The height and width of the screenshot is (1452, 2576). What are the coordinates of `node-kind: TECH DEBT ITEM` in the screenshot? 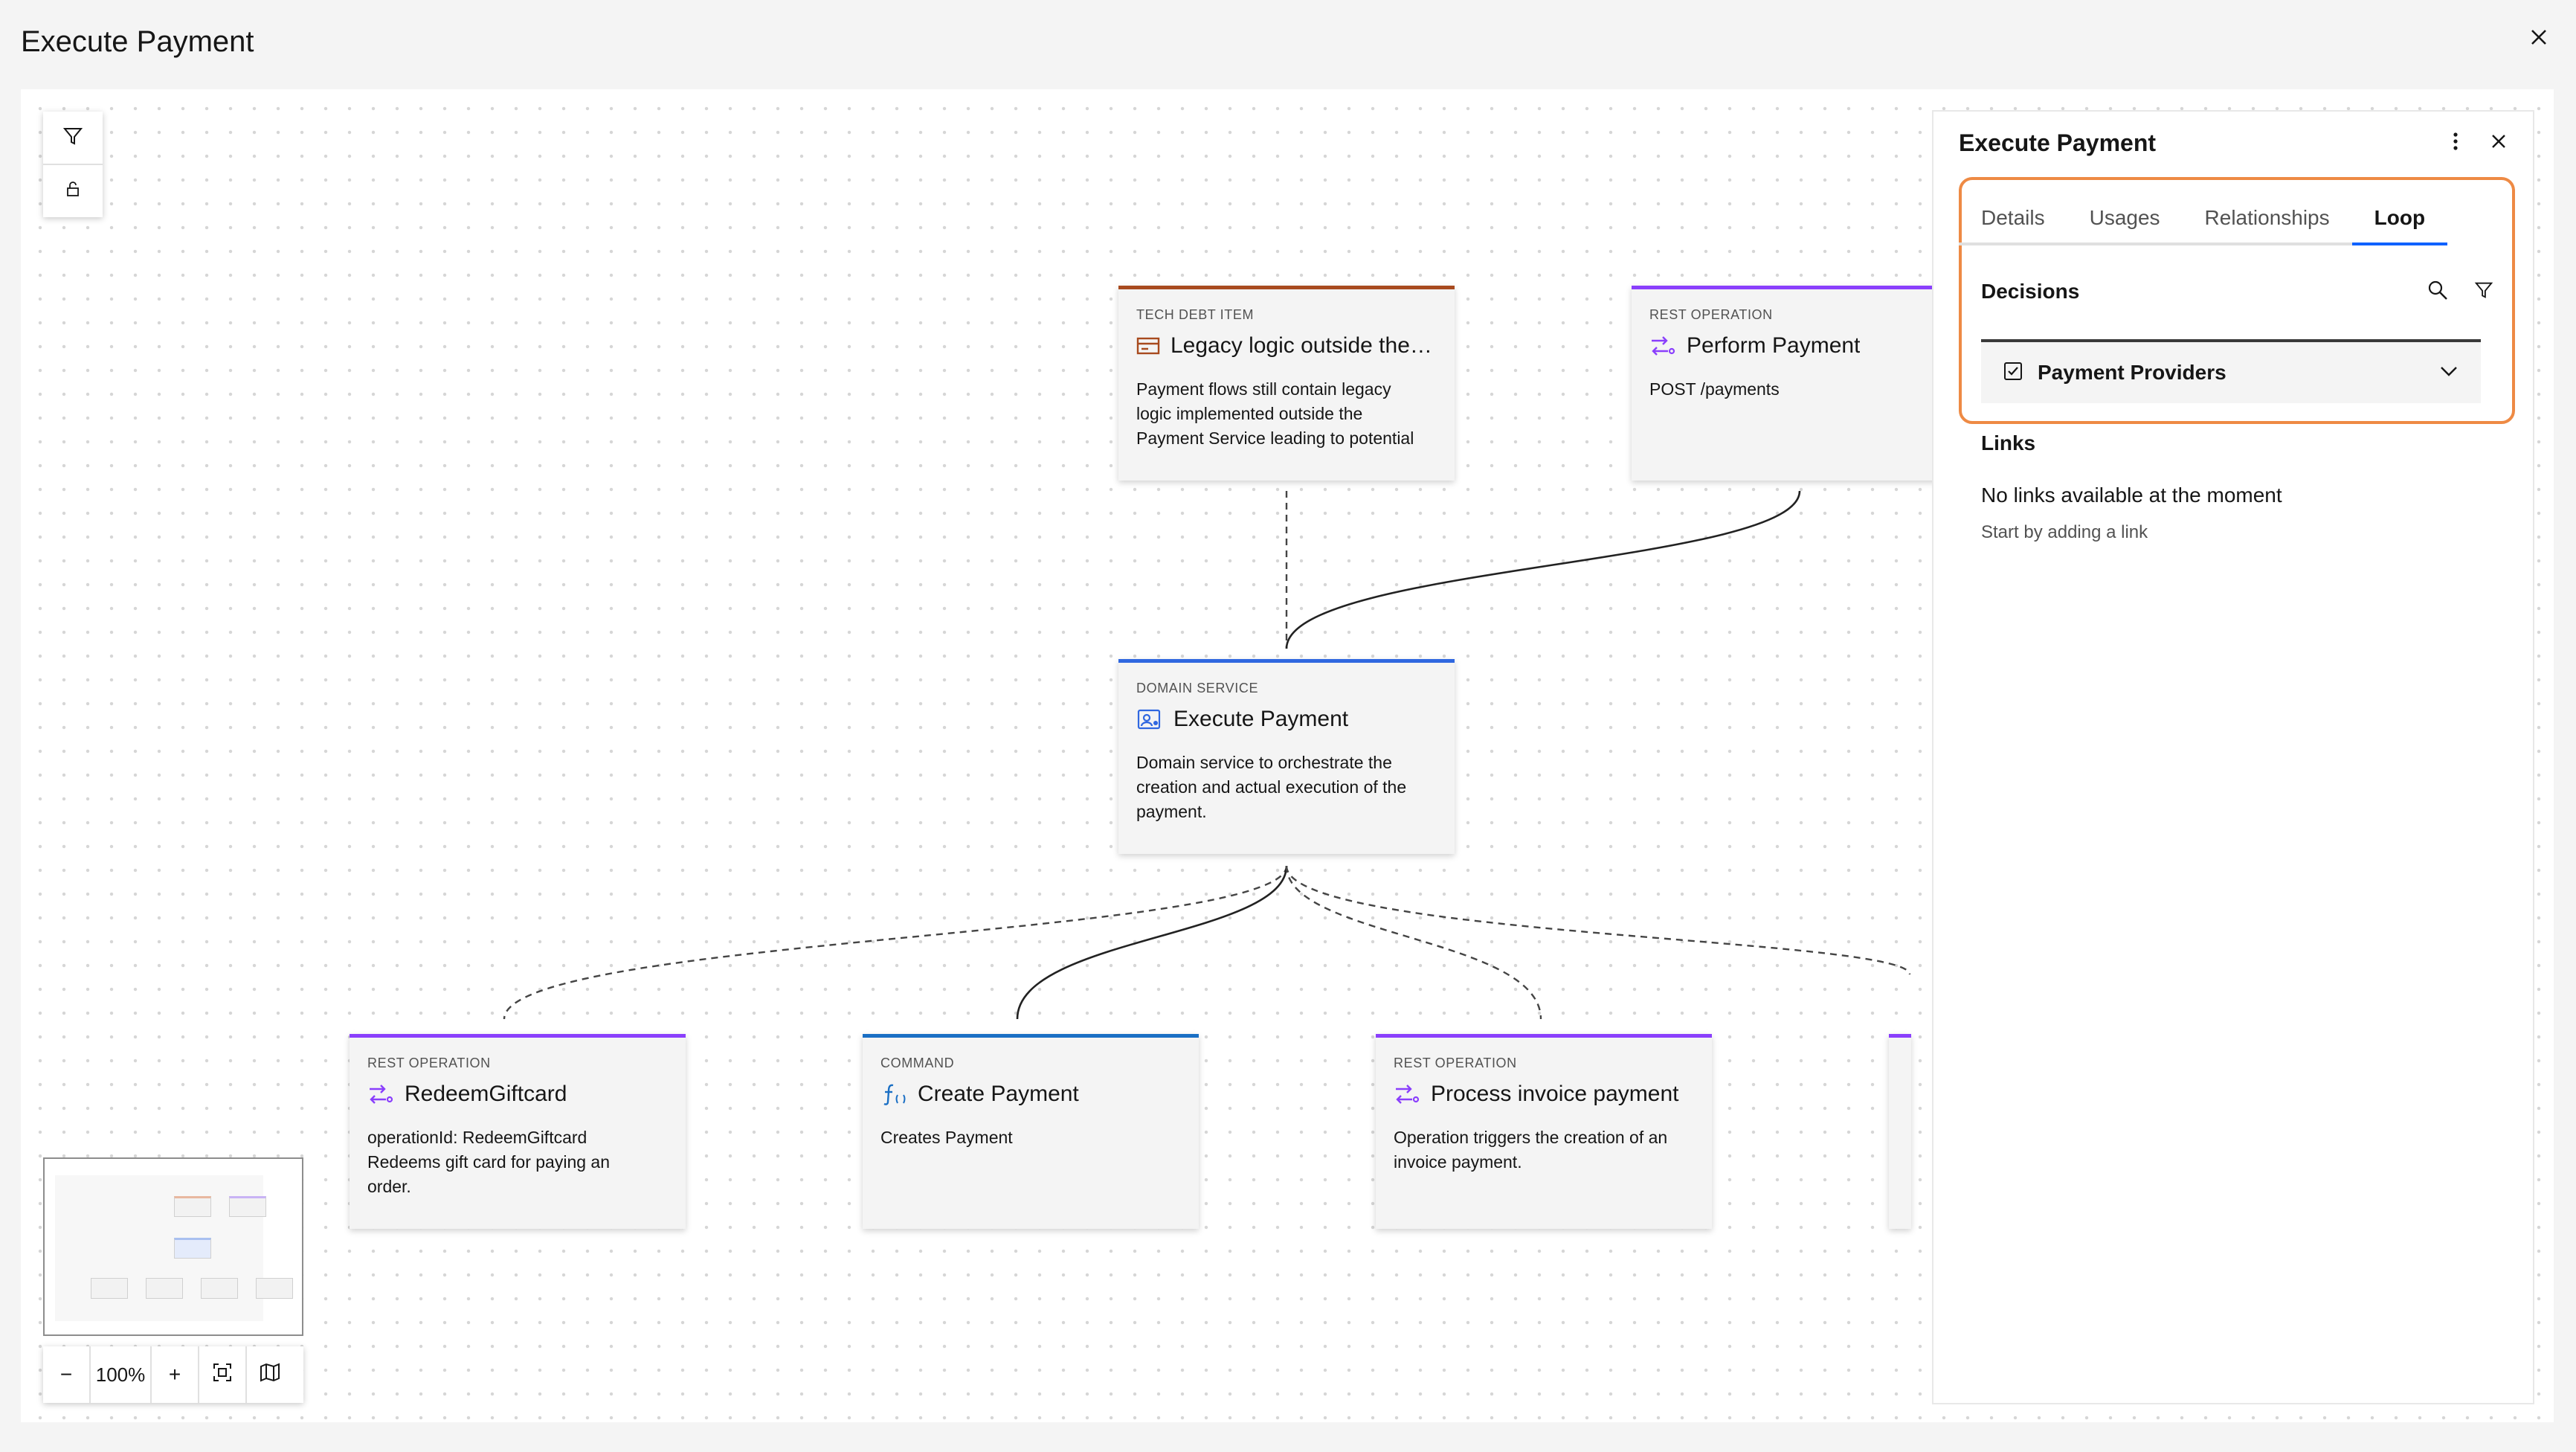 It's located at (1195, 314).